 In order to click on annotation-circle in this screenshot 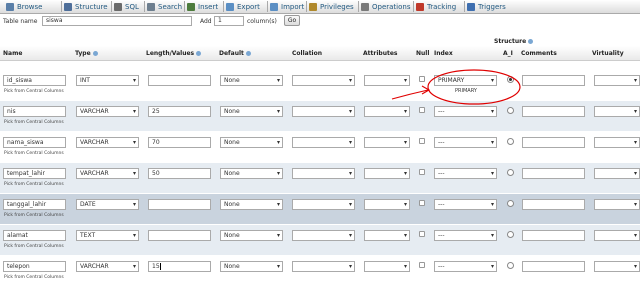, I will do `click(474, 87)`.